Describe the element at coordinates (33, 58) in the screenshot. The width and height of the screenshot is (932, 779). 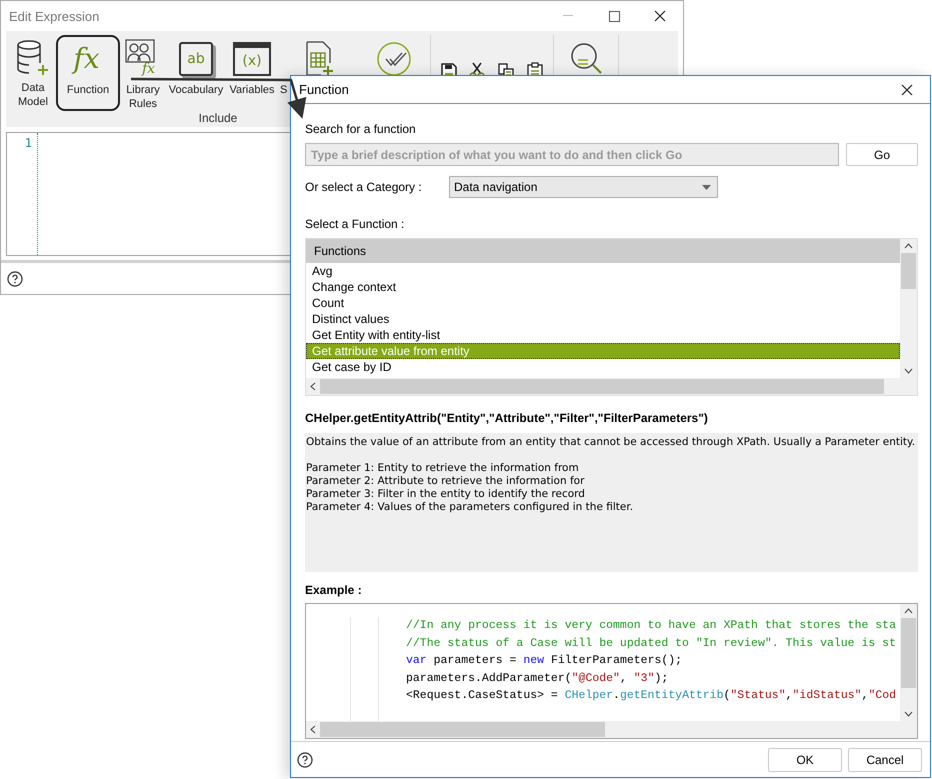
I see `database-add-icon` at that location.